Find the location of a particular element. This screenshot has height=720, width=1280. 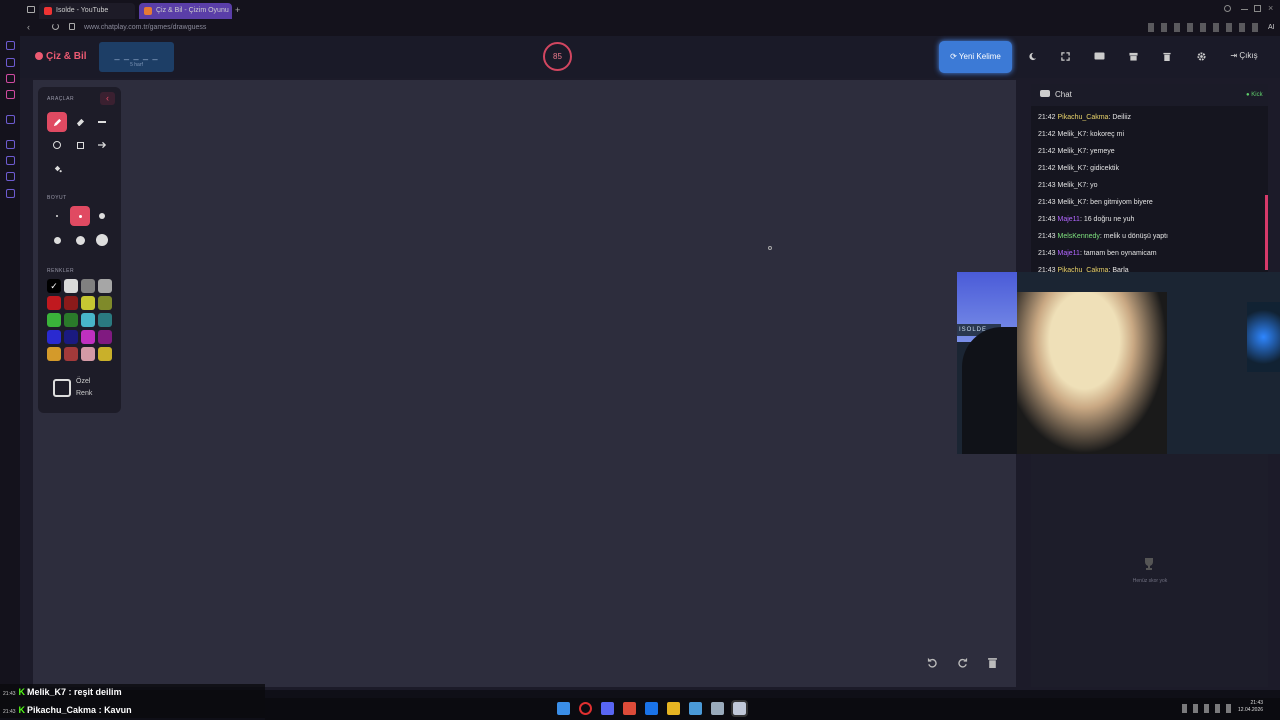

app-icon is located at coordinates (695, 708).